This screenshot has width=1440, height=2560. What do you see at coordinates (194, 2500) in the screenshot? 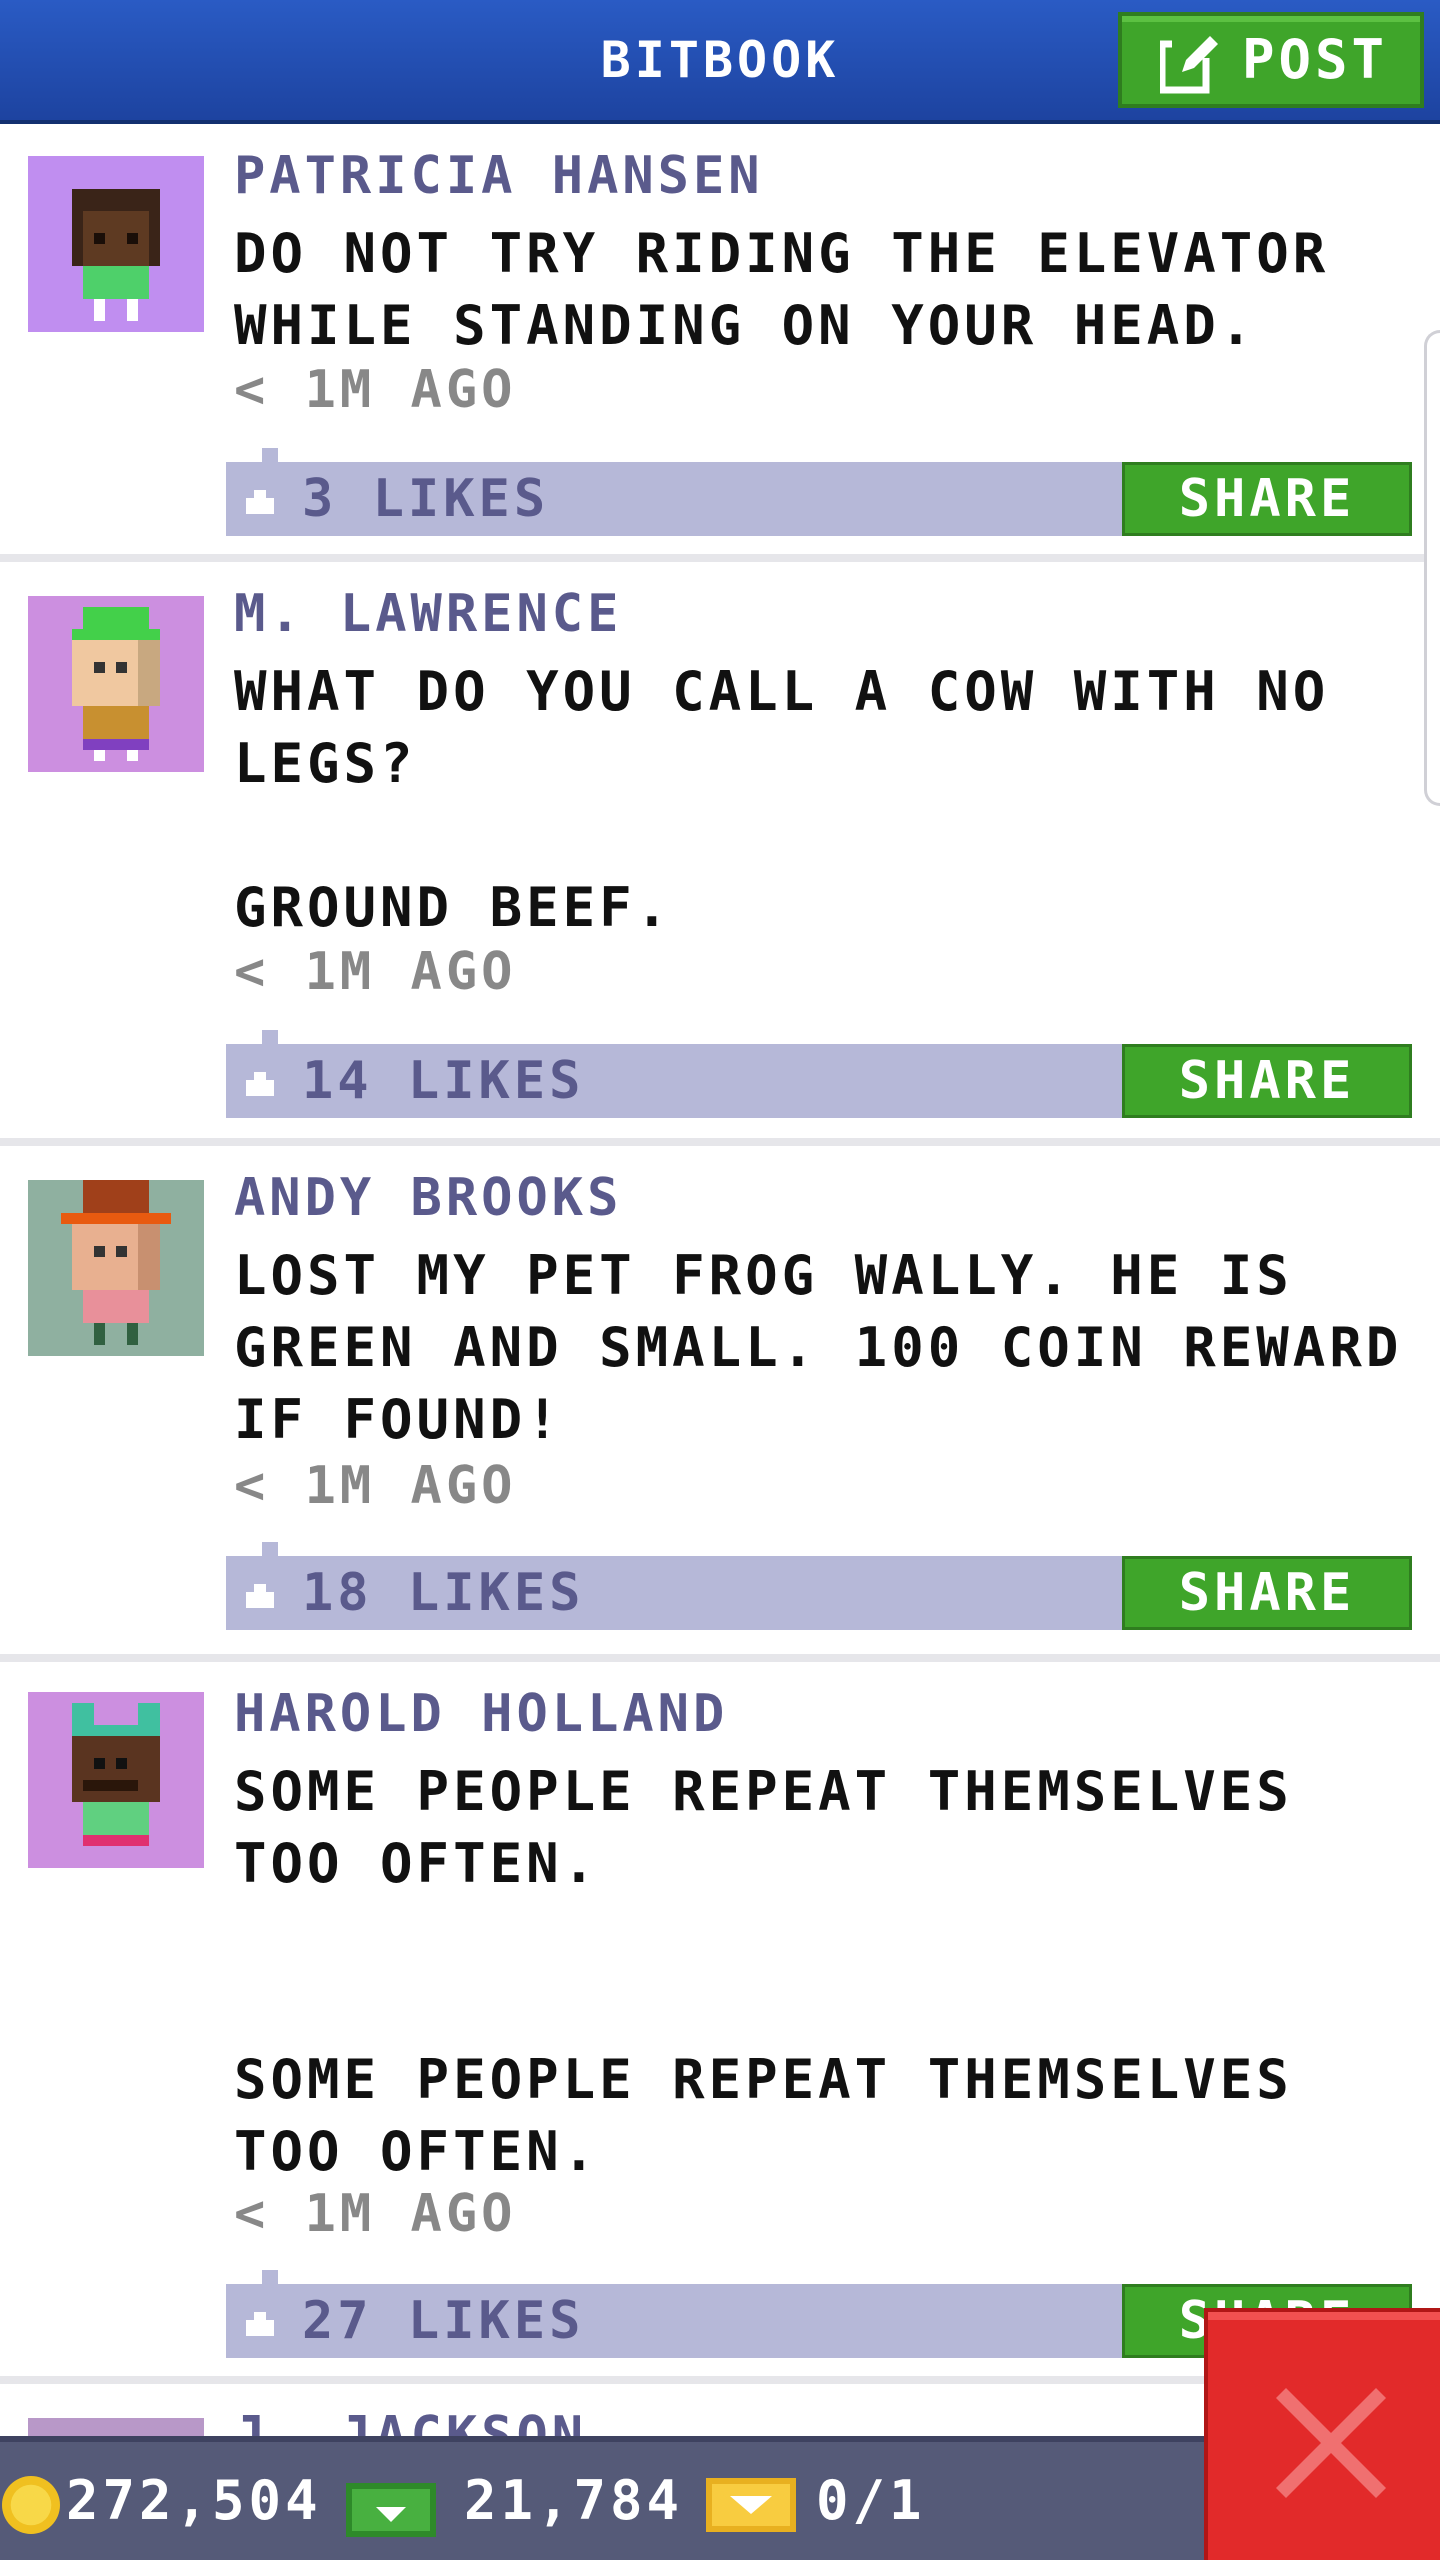
I see `coins-value: 272,504` at bounding box center [194, 2500].